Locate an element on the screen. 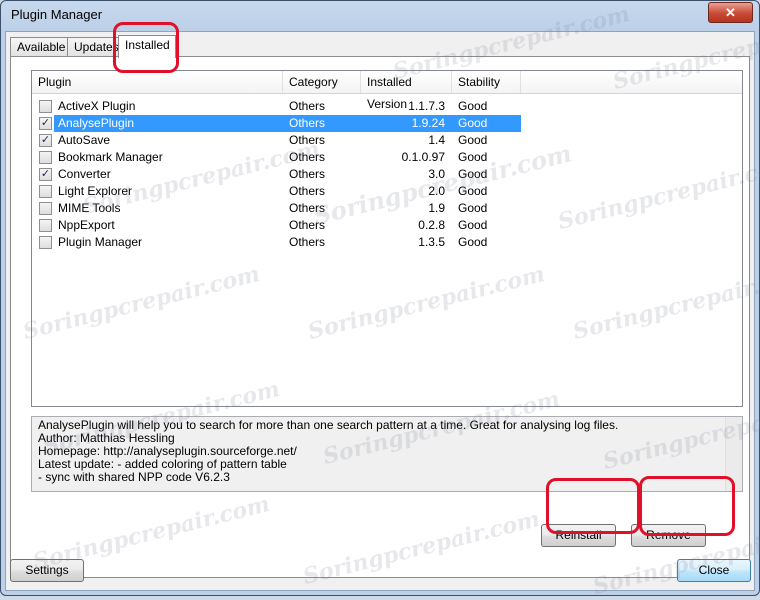  plugin-name-cell: Light Explorer is located at coordinates (95, 191).